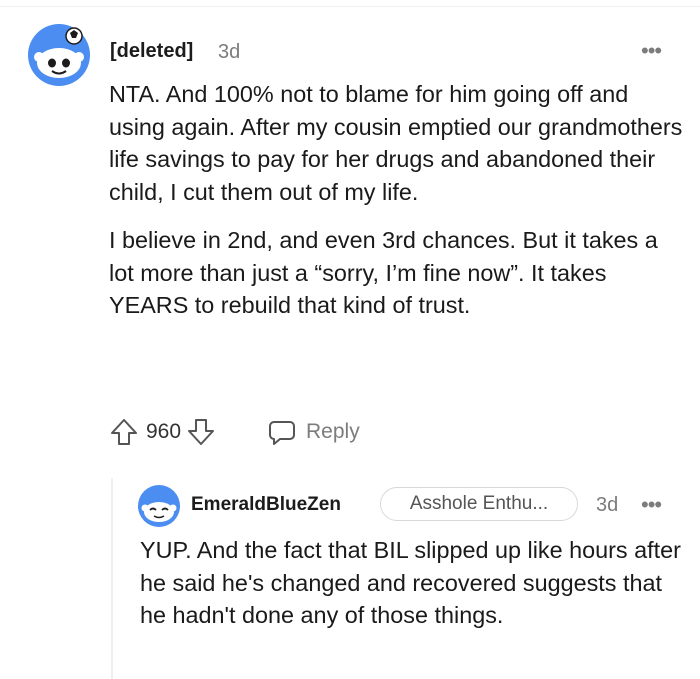 This screenshot has height=679, width=700. I want to click on reply-avatar, so click(159, 506).